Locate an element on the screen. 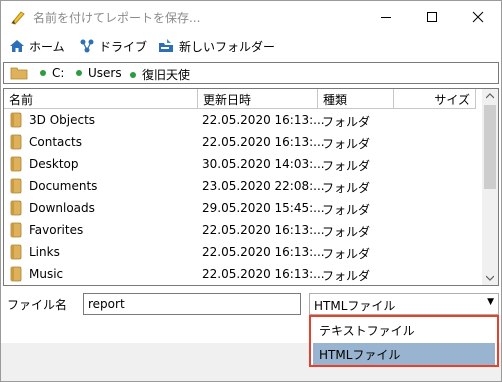 The height and width of the screenshot is (382, 502). new-folder-button: 新しいフォルダー is located at coordinates (216, 46).